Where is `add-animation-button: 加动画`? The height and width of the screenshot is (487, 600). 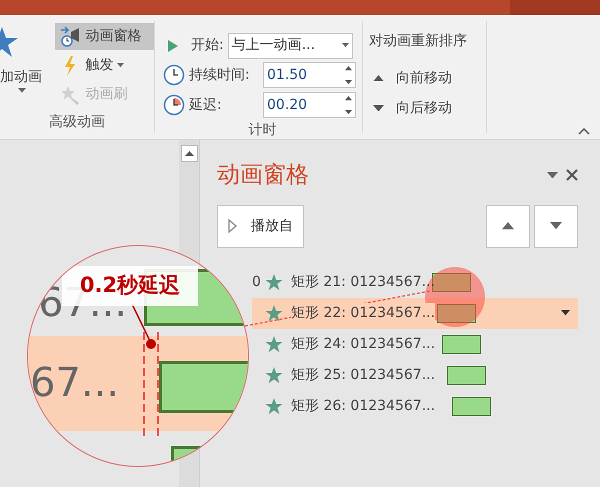 add-animation-button: 加动画 is located at coordinates (26, 66).